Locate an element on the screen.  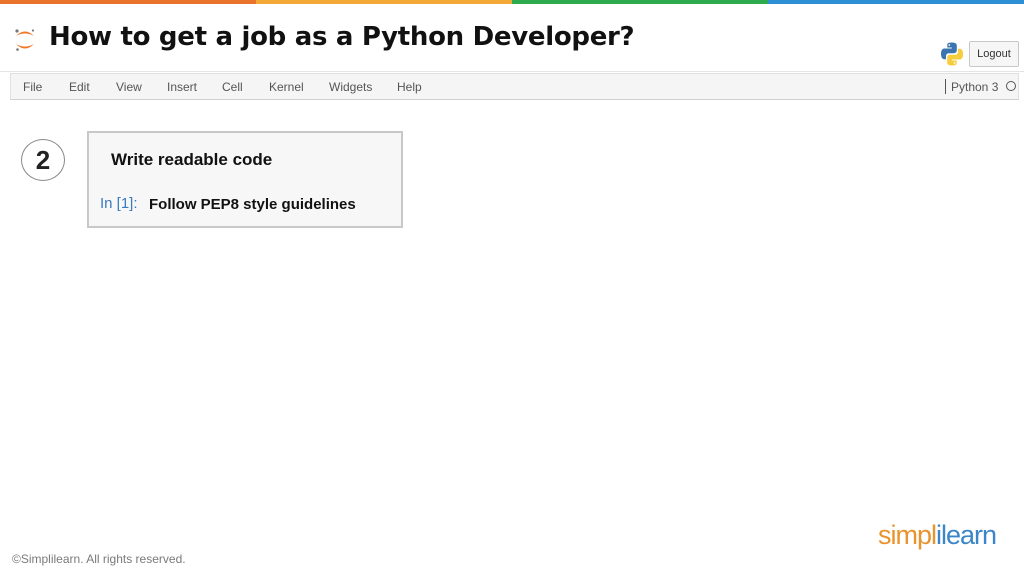
header-divider is located at coordinates (512, 71).